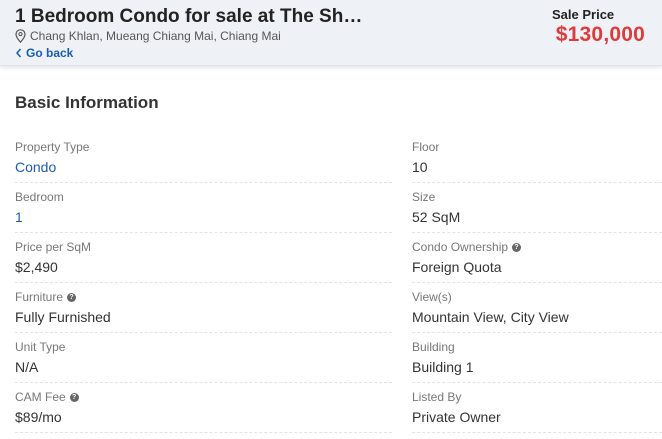  I want to click on floor-label: Floor, so click(426, 147).